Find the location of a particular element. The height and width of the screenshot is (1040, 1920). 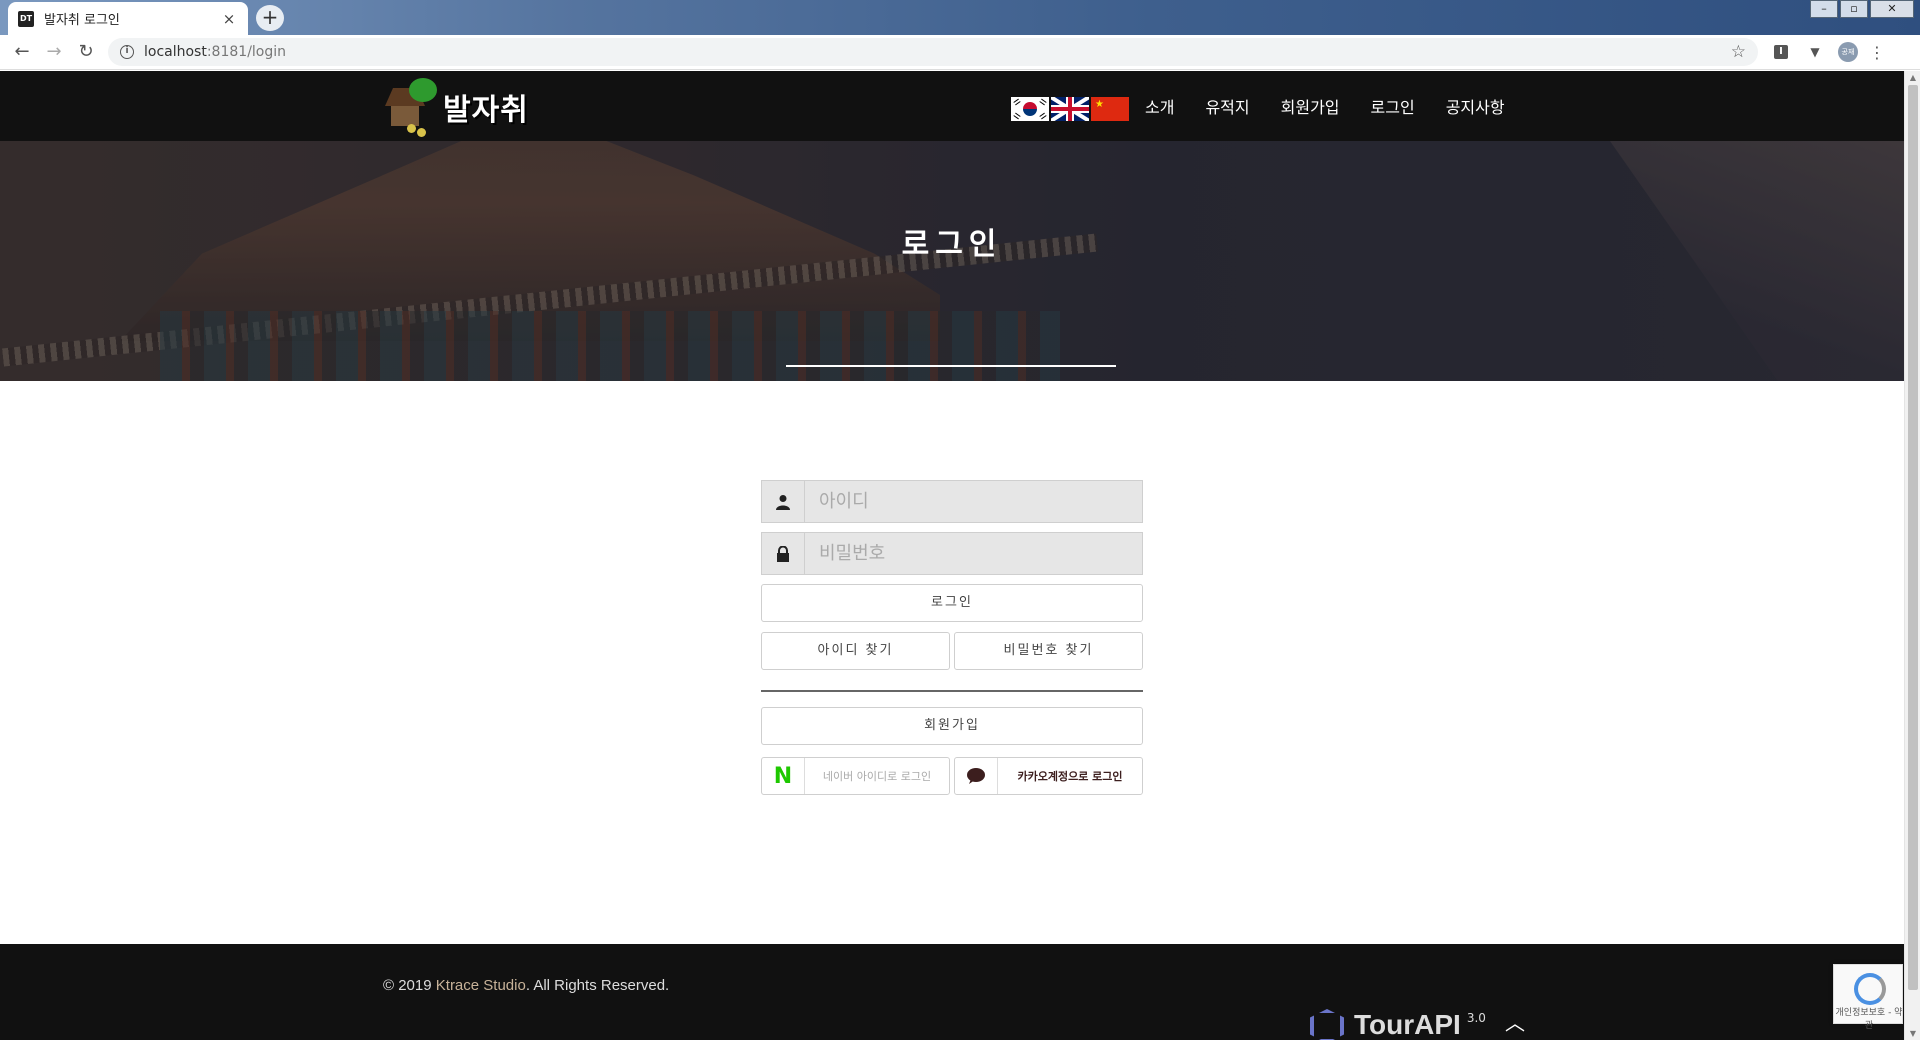

kakao-login-label: 카카오계정으로 로그인 is located at coordinates (1070, 776).